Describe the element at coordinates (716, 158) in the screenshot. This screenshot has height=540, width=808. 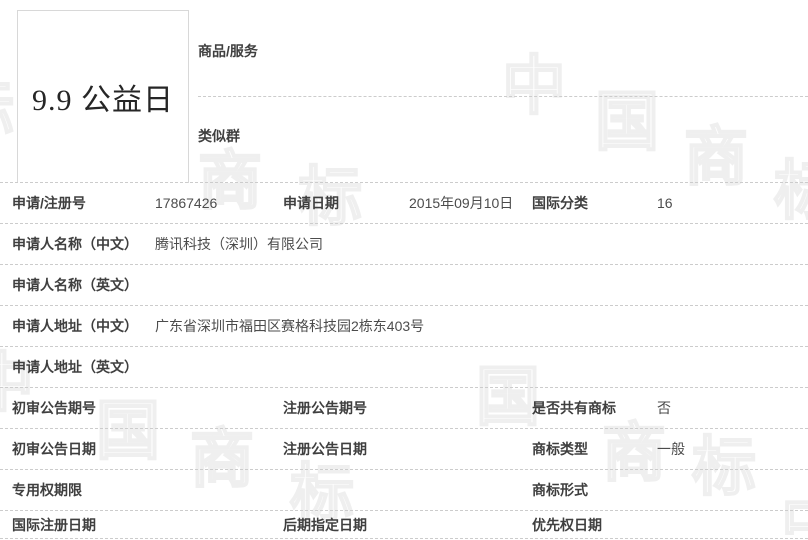
I see `watermark-glyph: 商` at that location.